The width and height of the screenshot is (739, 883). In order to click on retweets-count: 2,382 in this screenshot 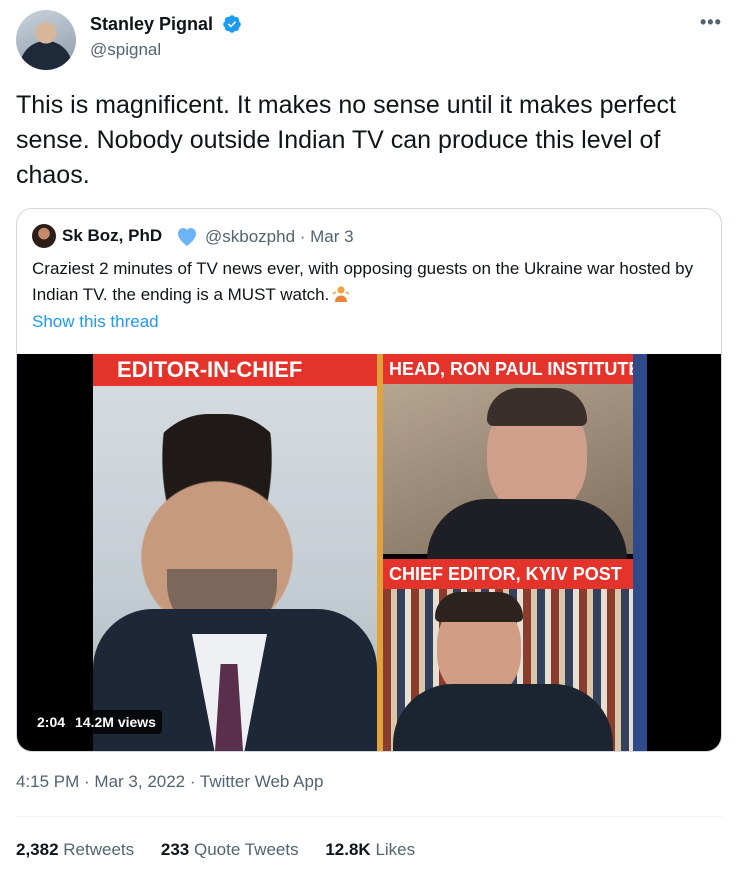, I will do `click(37, 849)`.